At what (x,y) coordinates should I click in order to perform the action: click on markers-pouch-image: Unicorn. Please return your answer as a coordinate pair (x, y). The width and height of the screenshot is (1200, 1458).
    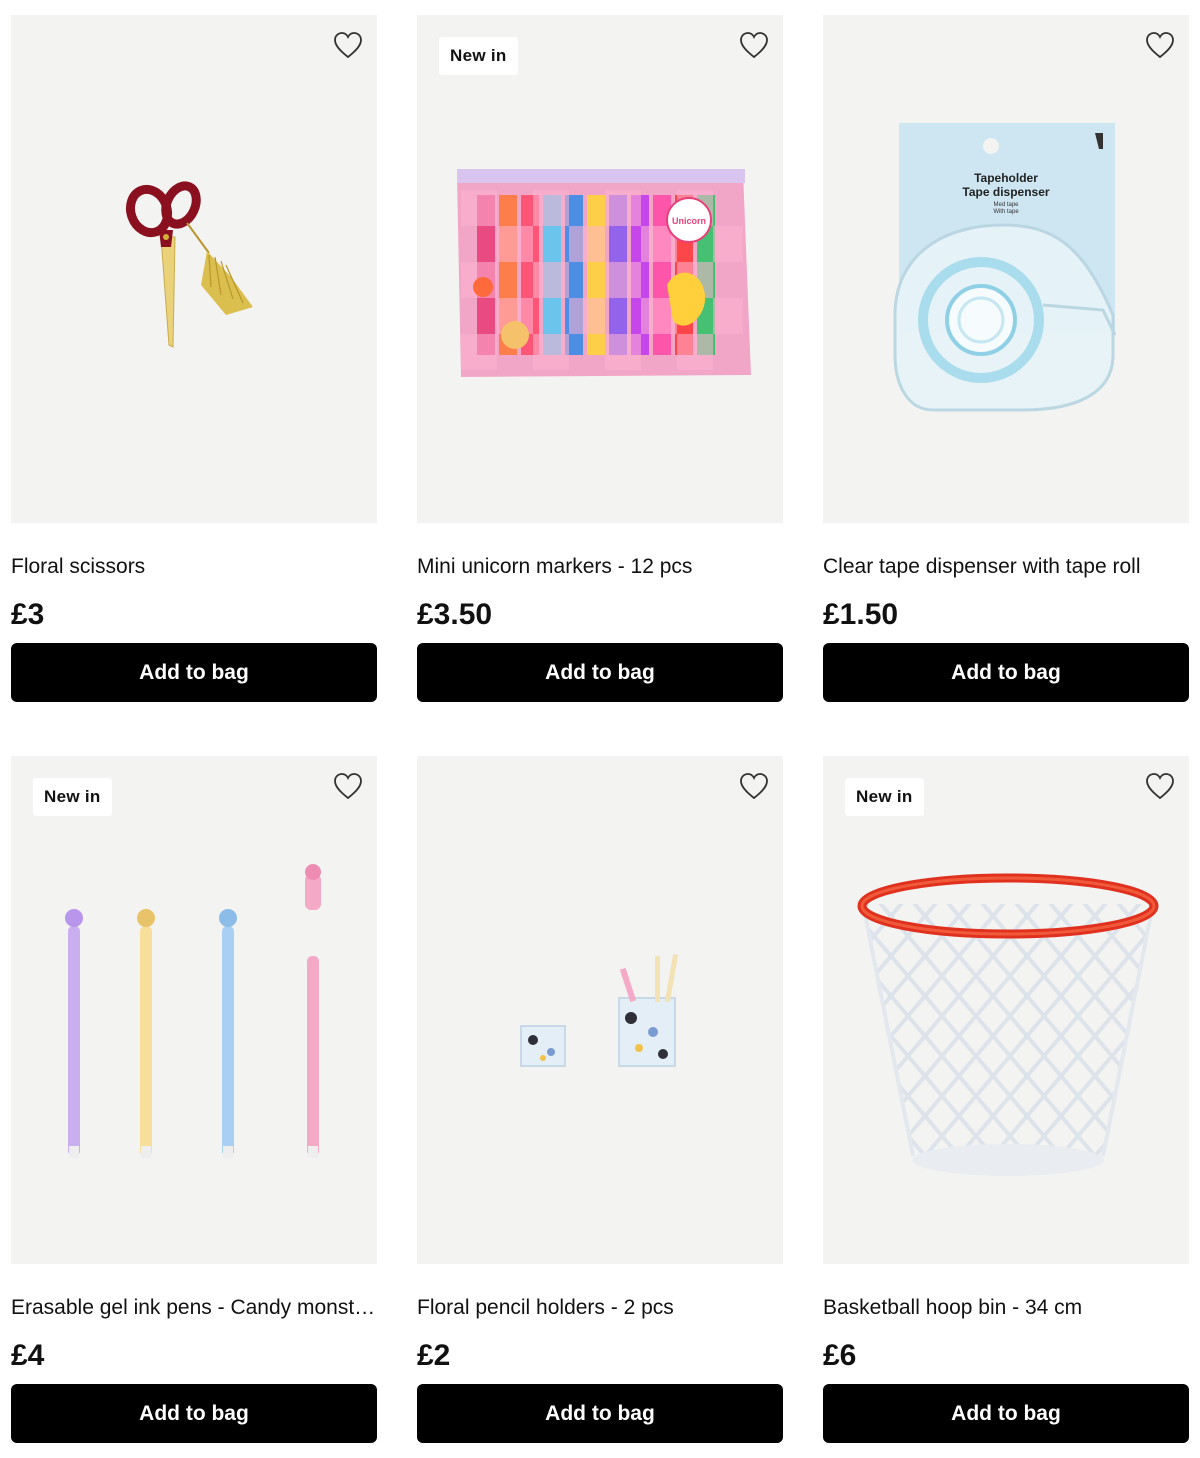
    Looking at the image, I should click on (604, 273).